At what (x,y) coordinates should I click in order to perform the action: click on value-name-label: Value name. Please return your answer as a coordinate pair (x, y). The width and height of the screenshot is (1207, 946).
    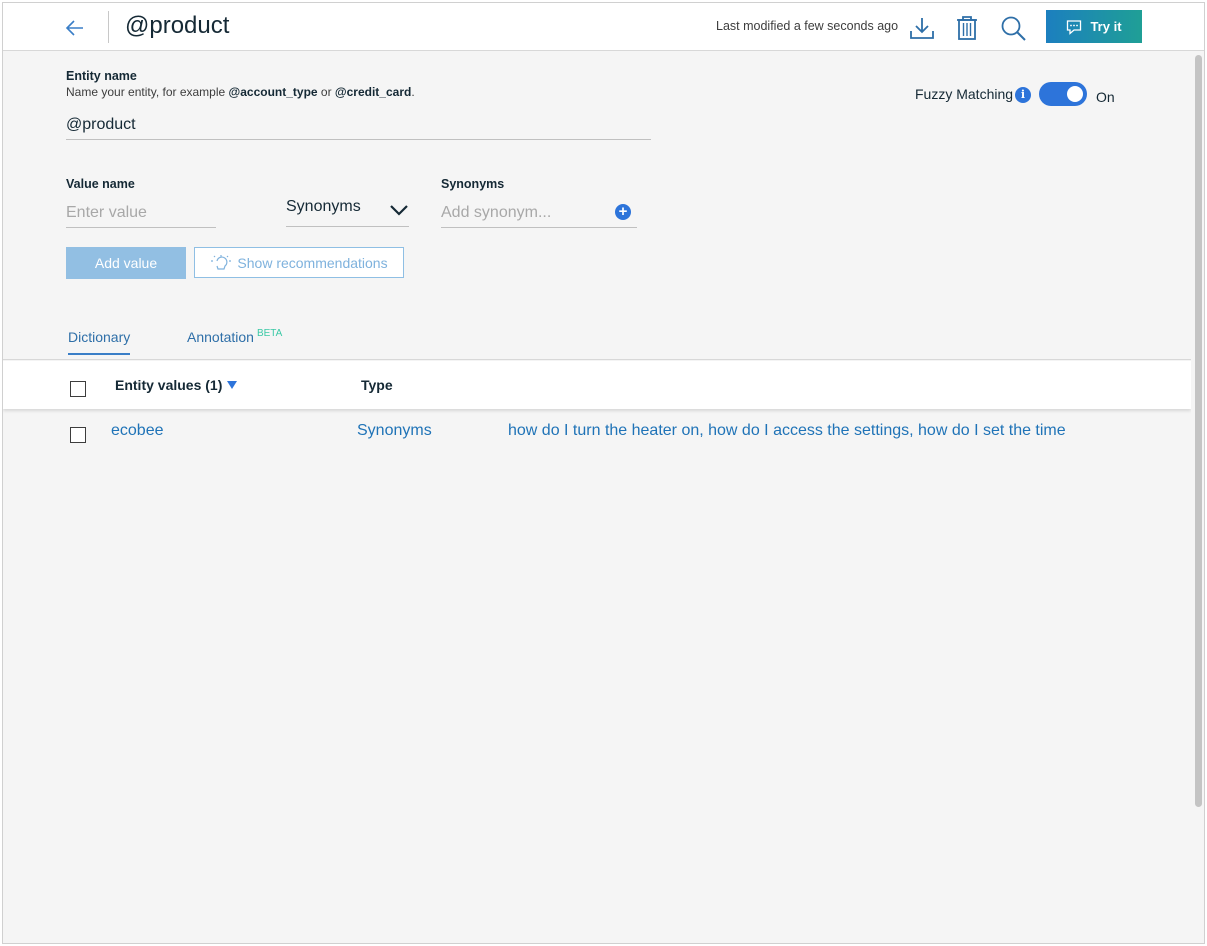
    Looking at the image, I should click on (100, 184).